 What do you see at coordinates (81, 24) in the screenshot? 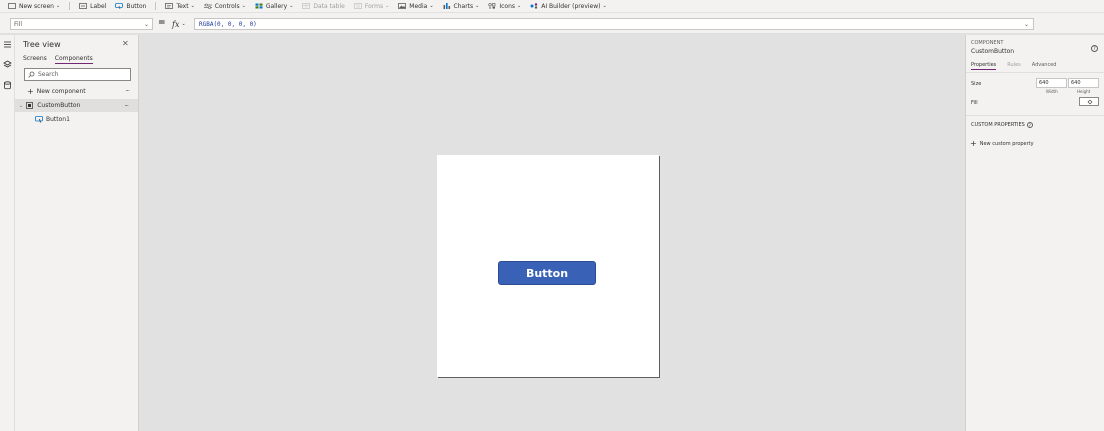
I see `property-dropdown: Fill ⌄` at bounding box center [81, 24].